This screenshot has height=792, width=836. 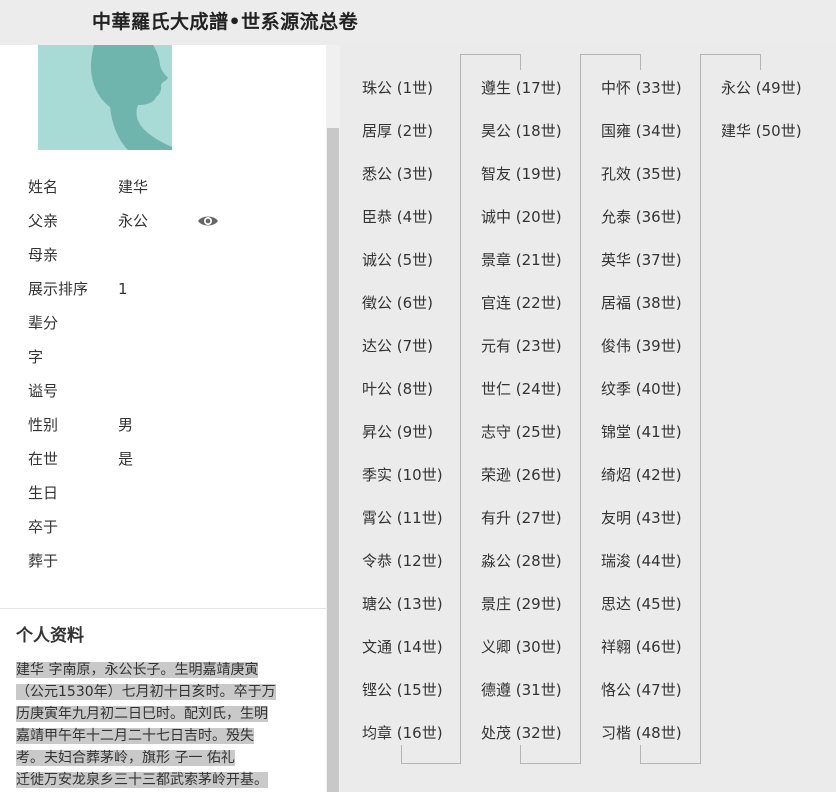 I want to click on generation-item: 英华 (37世), so click(x=641, y=260).